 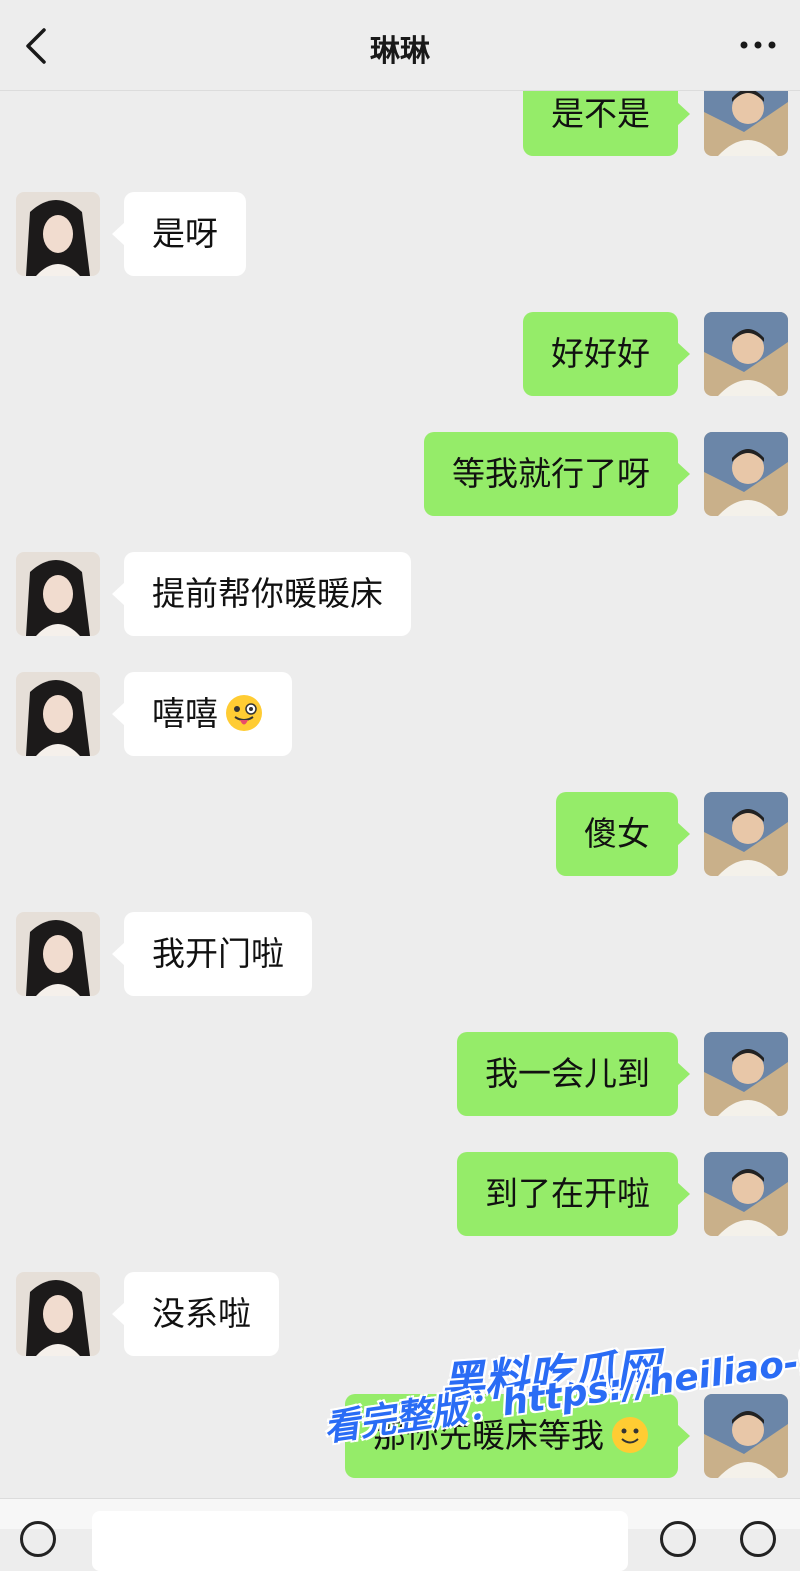 What do you see at coordinates (400, 355) in the screenshot?
I see `message-row: 好好好` at bounding box center [400, 355].